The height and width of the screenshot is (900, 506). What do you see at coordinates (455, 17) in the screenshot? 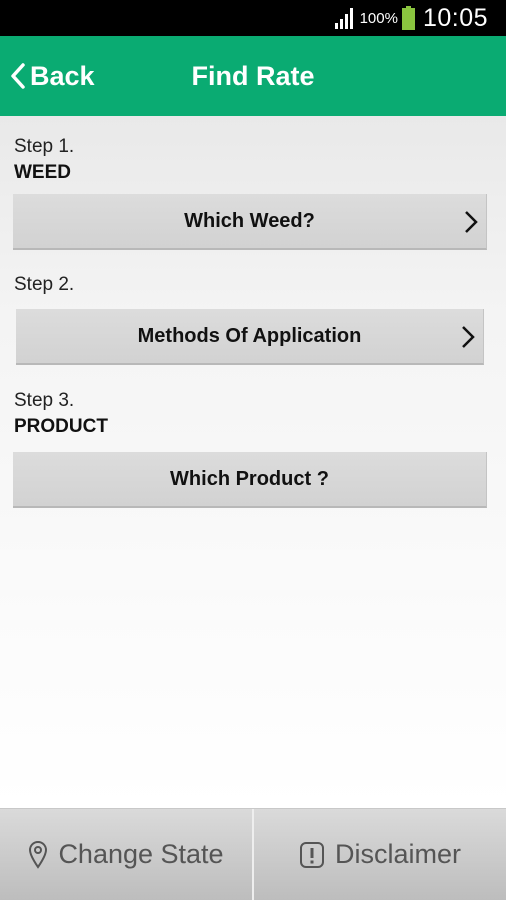
I see `clock: 10:05` at bounding box center [455, 17].